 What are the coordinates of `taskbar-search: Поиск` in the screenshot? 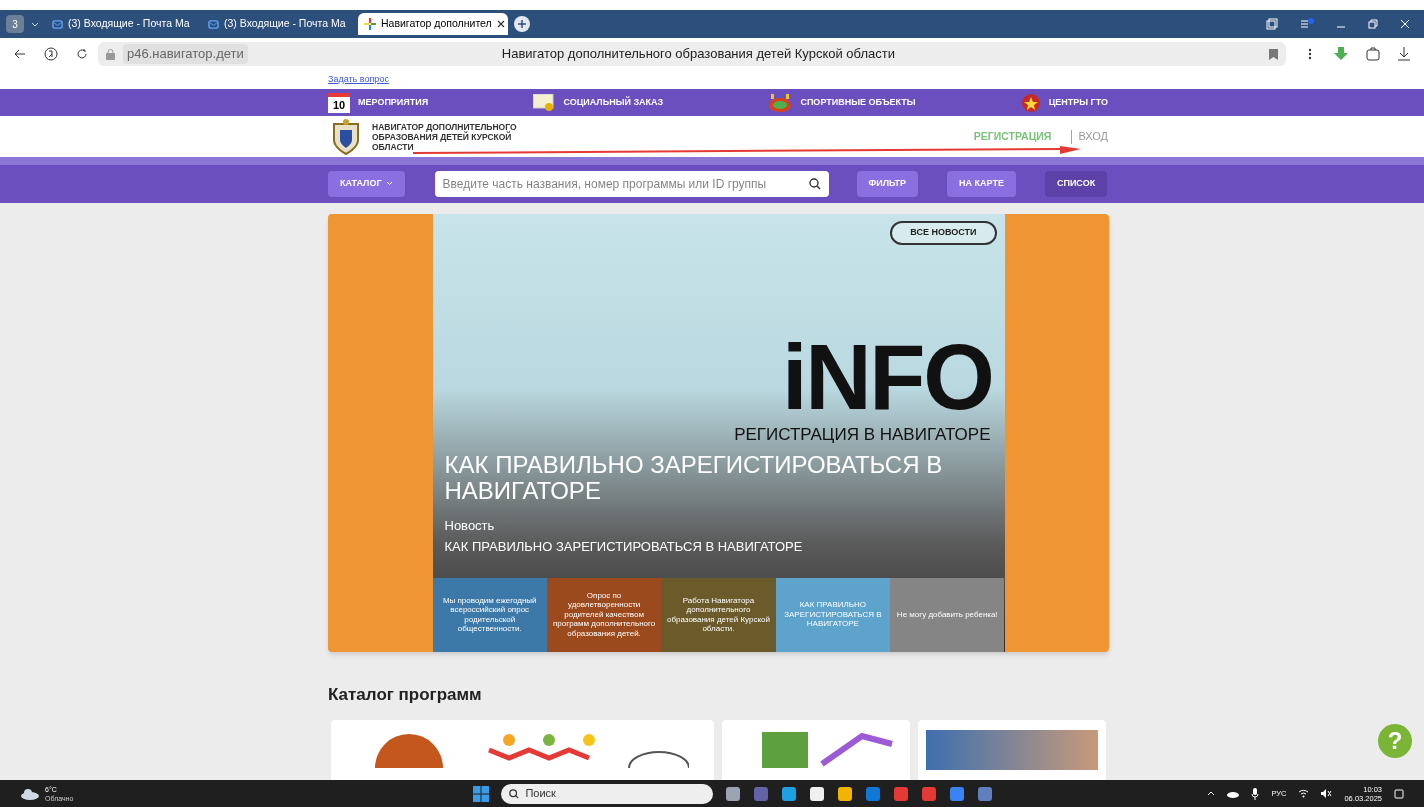 It's located at (607, 793).